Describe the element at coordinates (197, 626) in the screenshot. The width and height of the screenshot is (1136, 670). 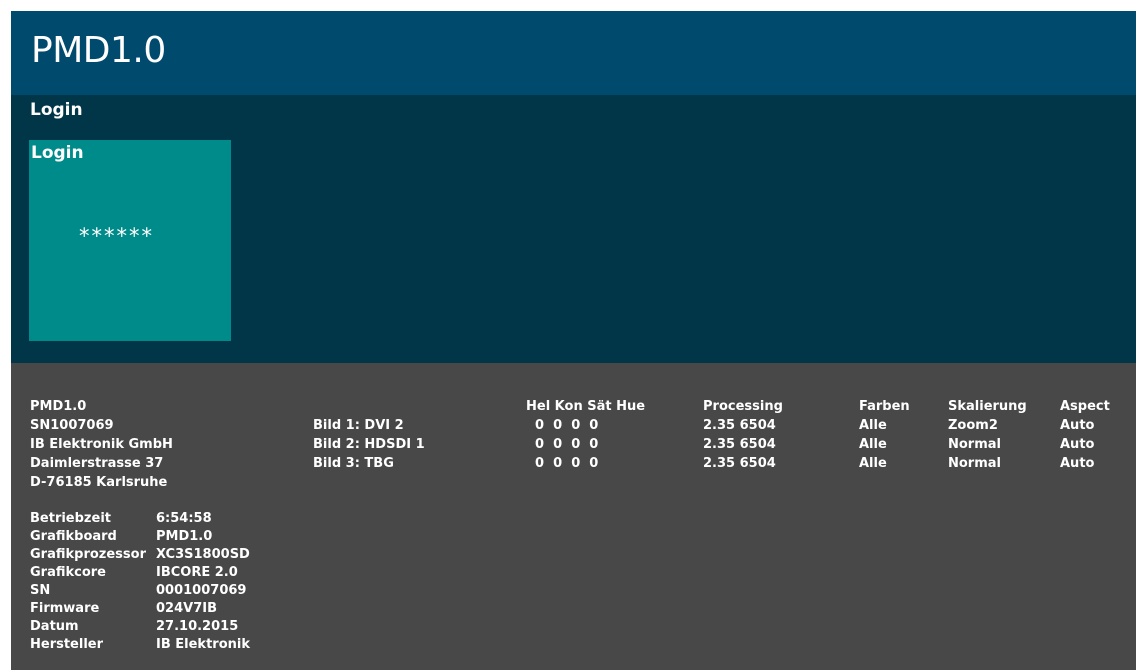
I see `spec-value: 27.10.2015` at that location.